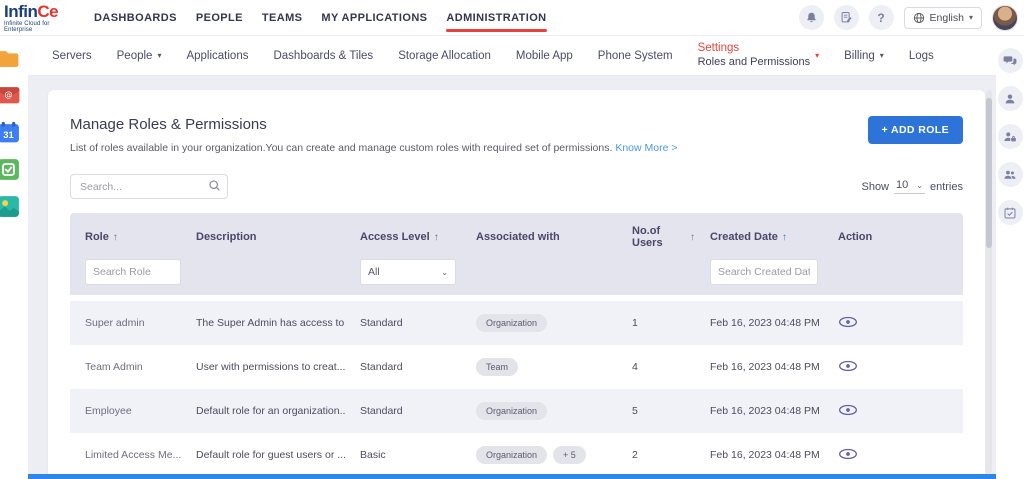  Describe the element at coordinates (881, 17) in the screenshot. I see `help-button: ?` at that location.